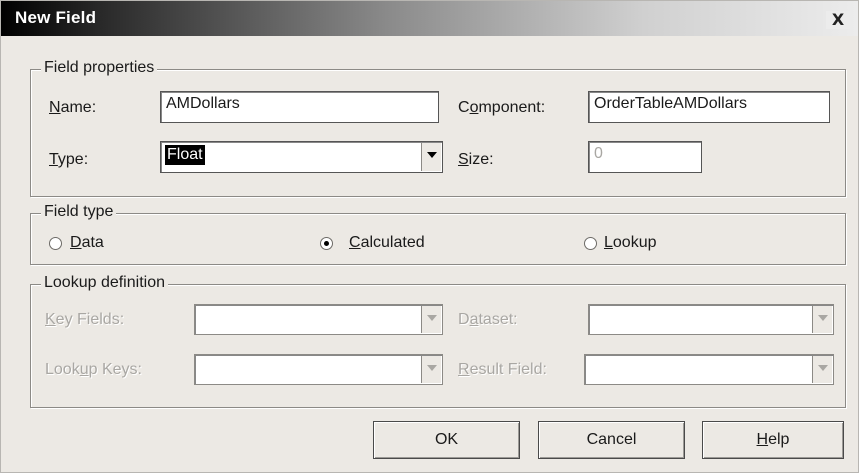 This screenshot has height=473, width=859. I want to click on ok-button: OK, so click(446, 440).